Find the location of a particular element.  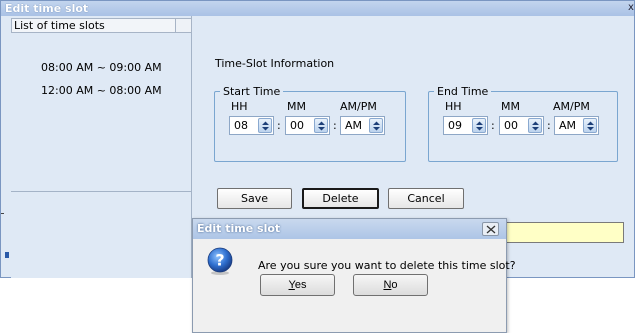

start-minute-stepper: 00 is located at coordinates (307, 125).